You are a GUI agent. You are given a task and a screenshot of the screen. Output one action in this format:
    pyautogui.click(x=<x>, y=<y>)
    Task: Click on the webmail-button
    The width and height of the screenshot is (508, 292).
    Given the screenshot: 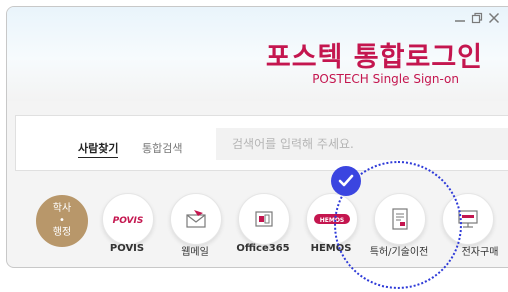 What is the action you would take?
    pyautogui.click(x=196, y=219)
    